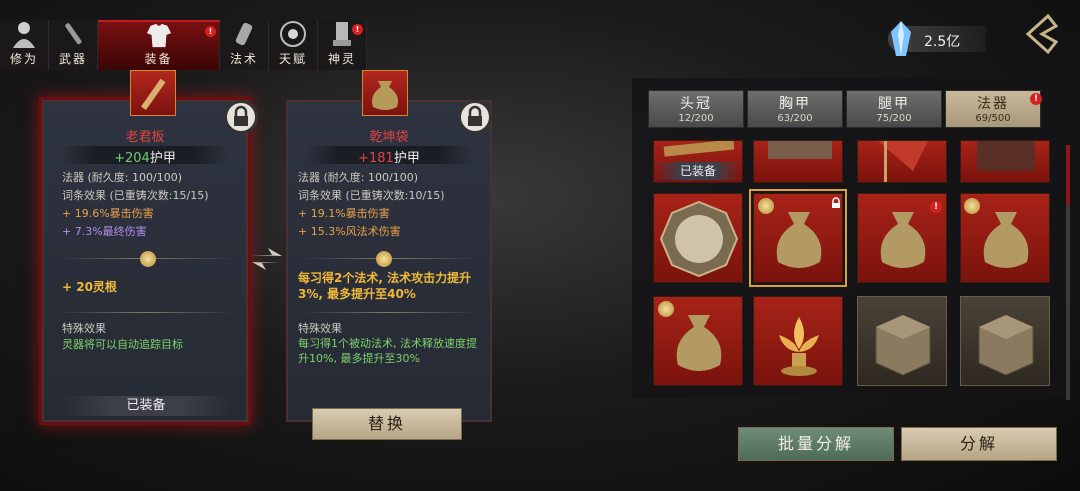 This screenshot has height=491, width=1080. I want to click on tab-talent: 天赋, so click(293, 45).